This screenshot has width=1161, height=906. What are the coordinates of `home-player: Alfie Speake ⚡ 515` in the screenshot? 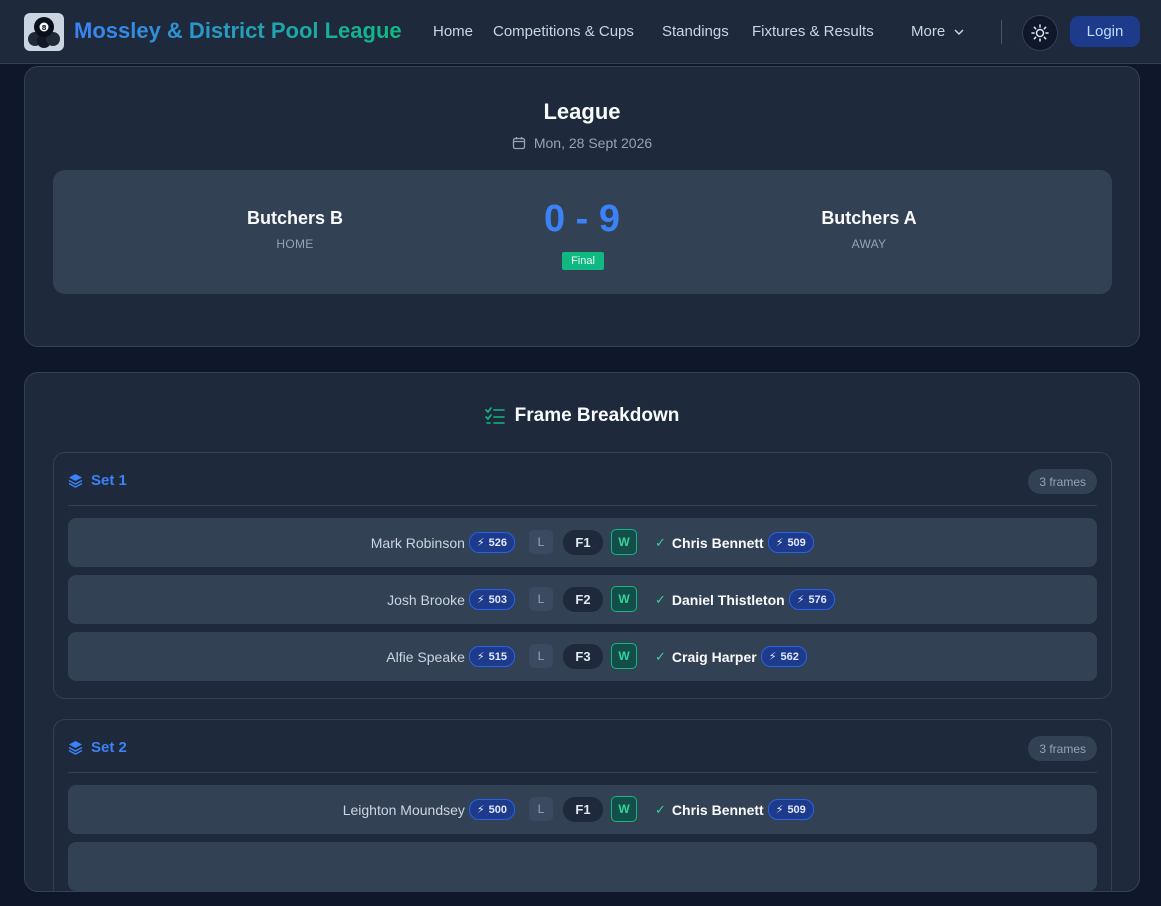 It's located at (450, 656).